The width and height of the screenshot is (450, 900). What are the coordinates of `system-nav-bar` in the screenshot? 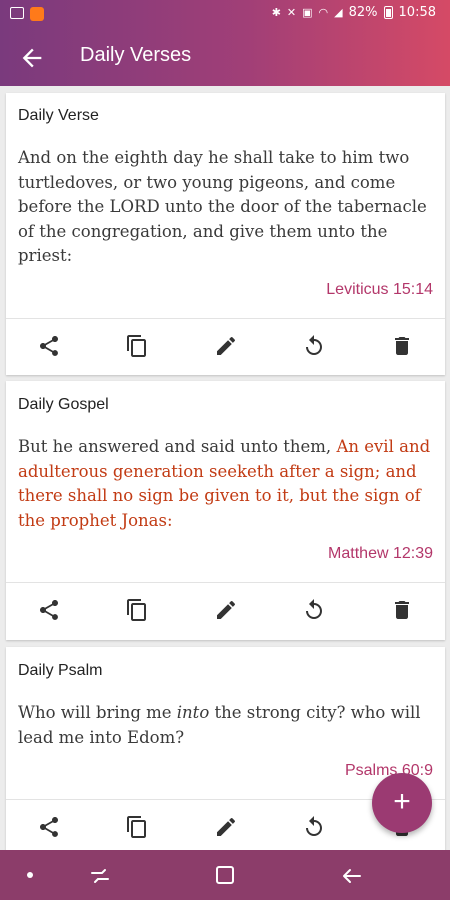 It's located at (225, 875).